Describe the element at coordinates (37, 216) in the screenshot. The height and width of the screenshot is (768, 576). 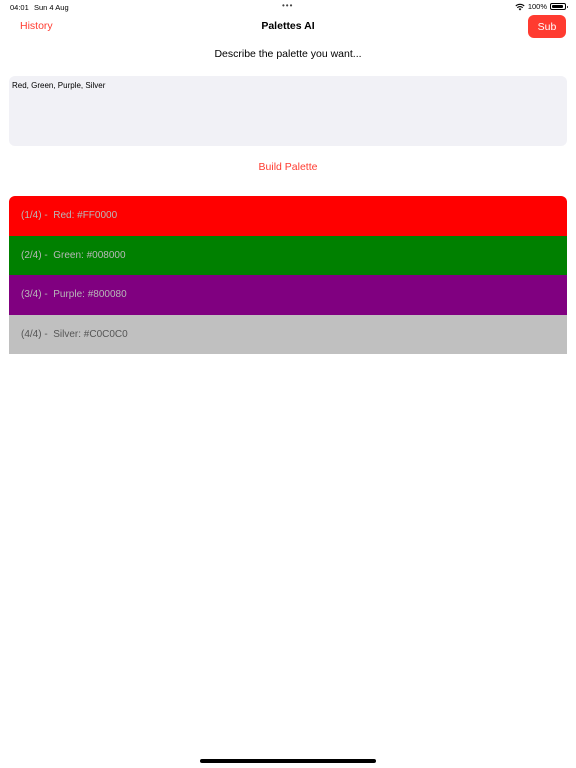
I see `palette-row-index: (1/4) -` at that location.